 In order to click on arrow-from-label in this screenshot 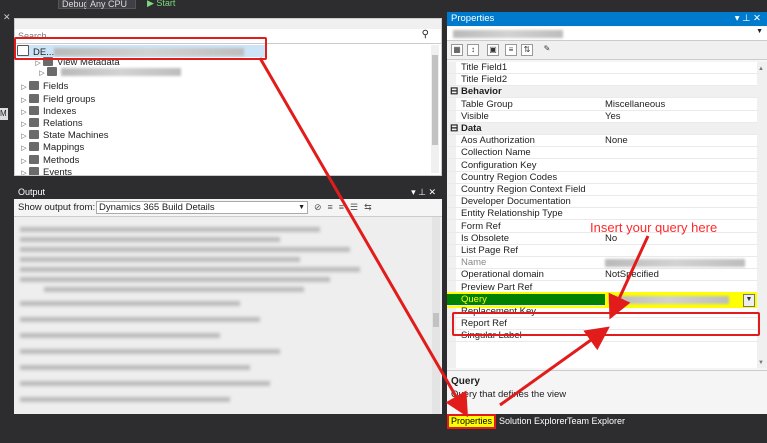, I will do `click(629, 277)`.